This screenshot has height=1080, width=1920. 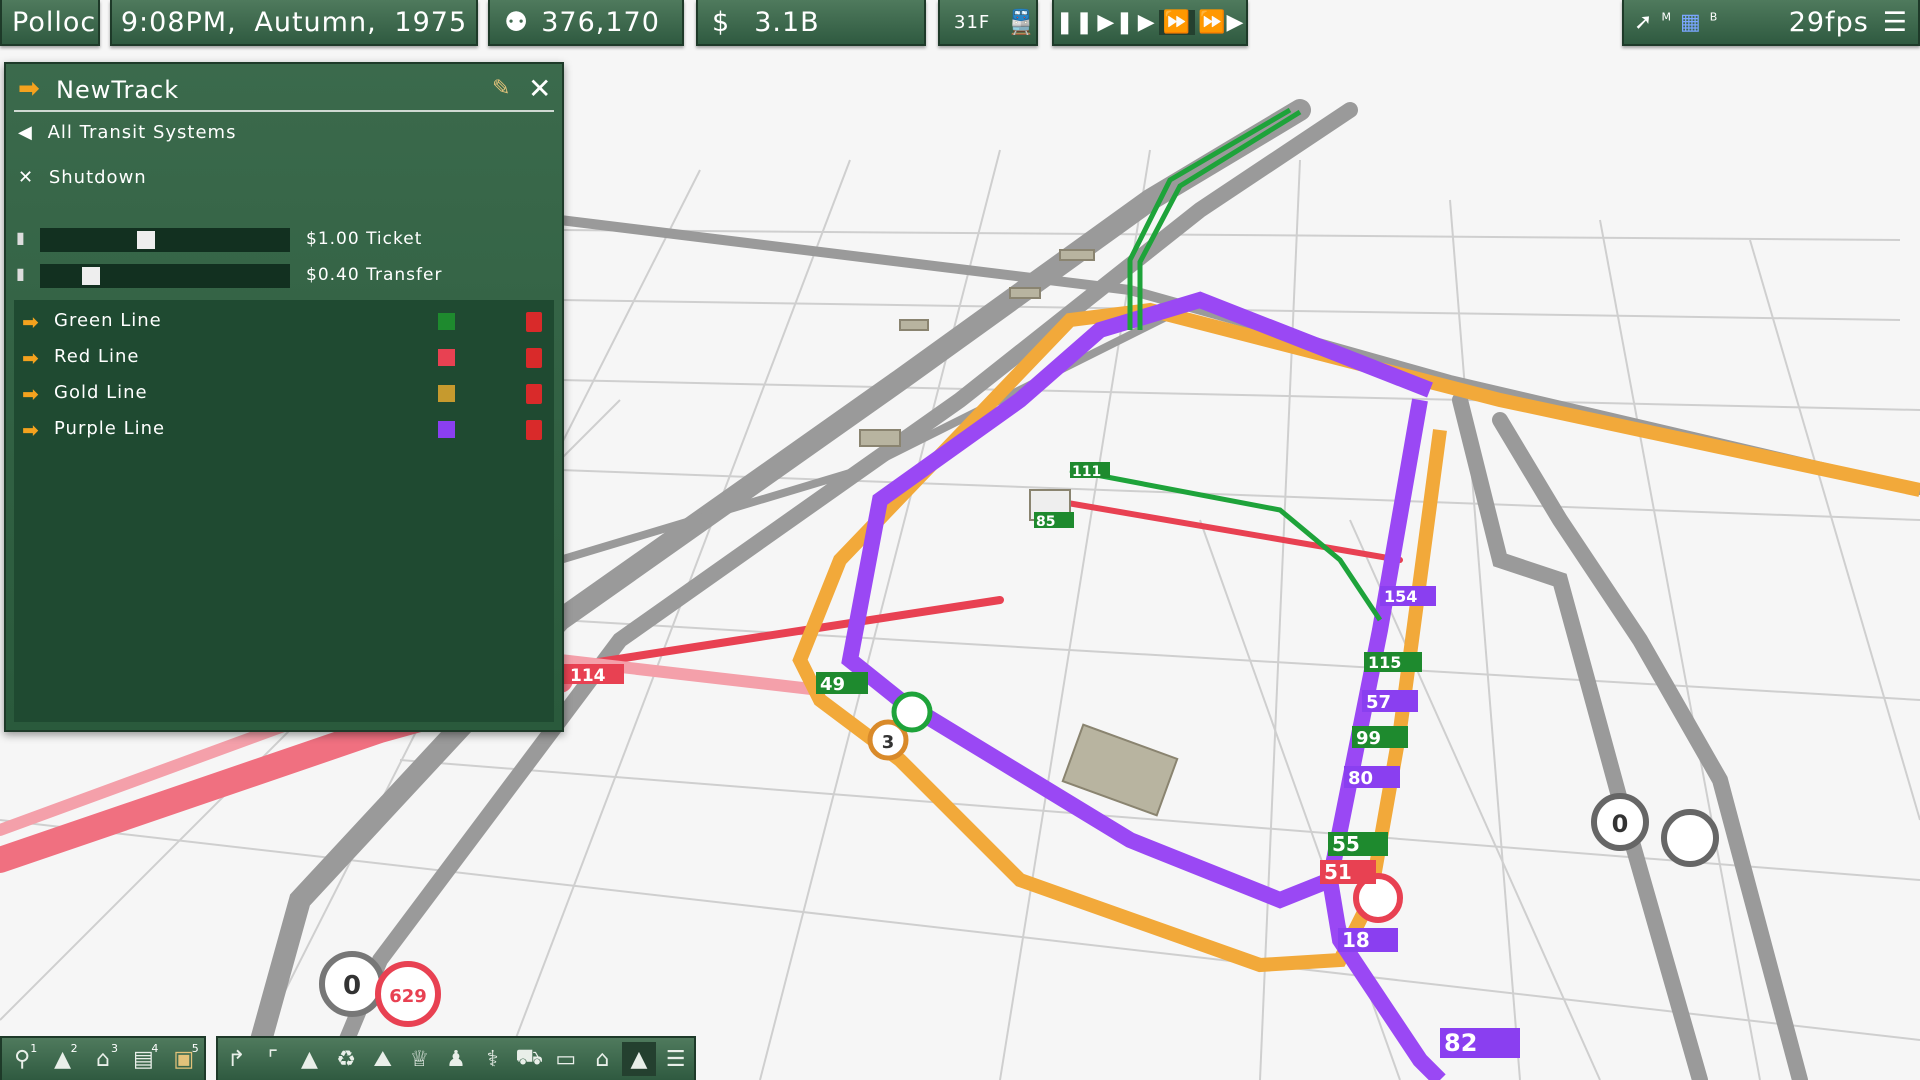 I want to click on road-tool-icon: ▲ 2, so click(x=63, y=1059).